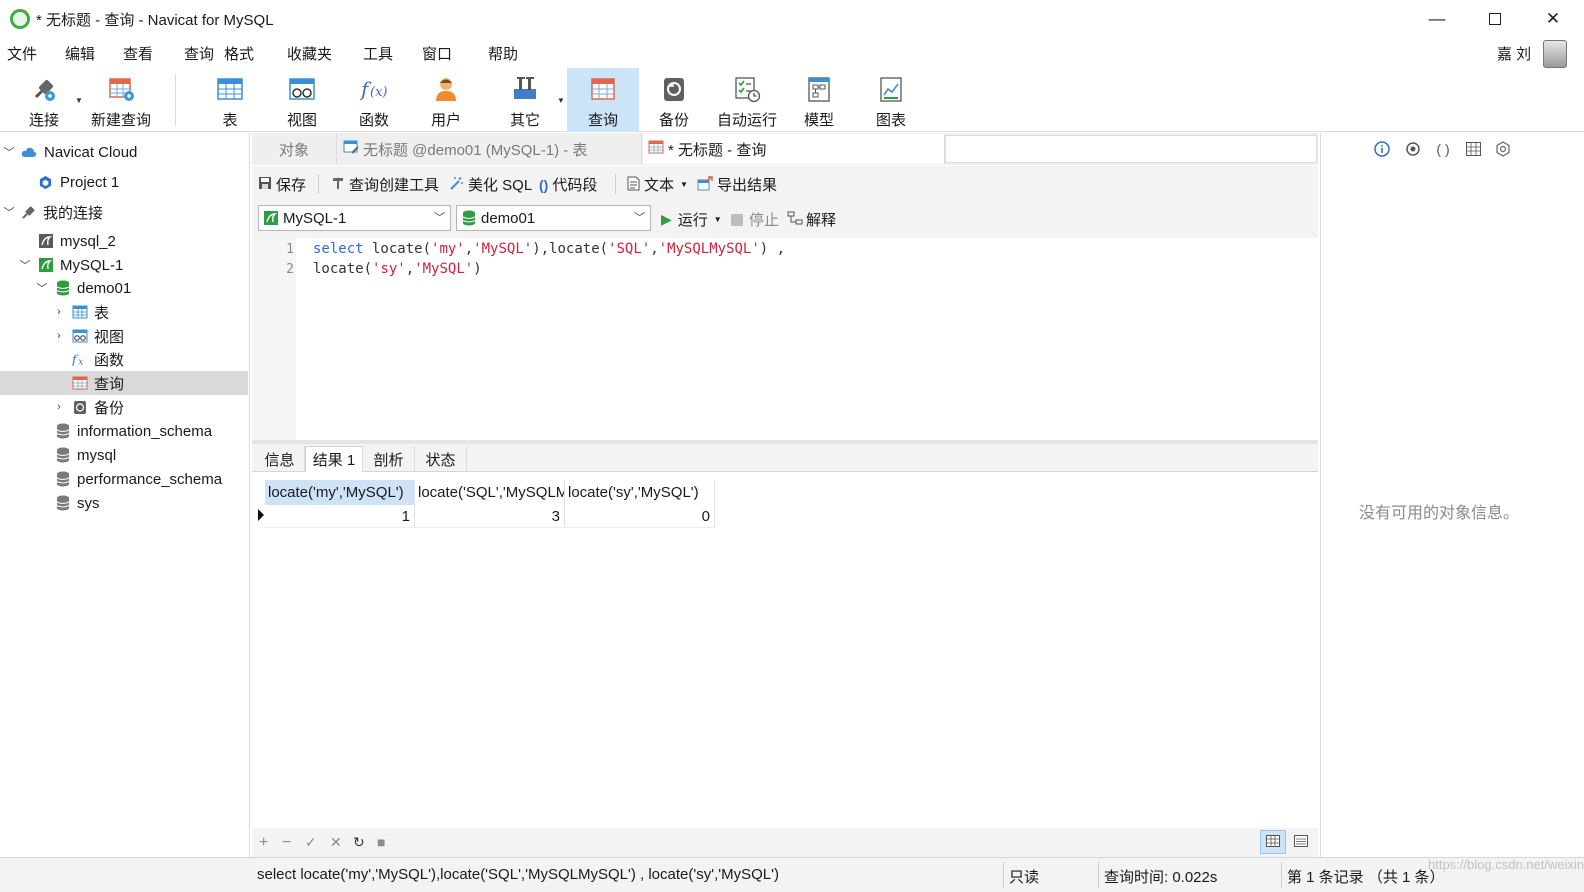 Image resolution: width=1584 pixels, height=892 pixels. I want to click on explain-button: 解释, so click(811, 219).